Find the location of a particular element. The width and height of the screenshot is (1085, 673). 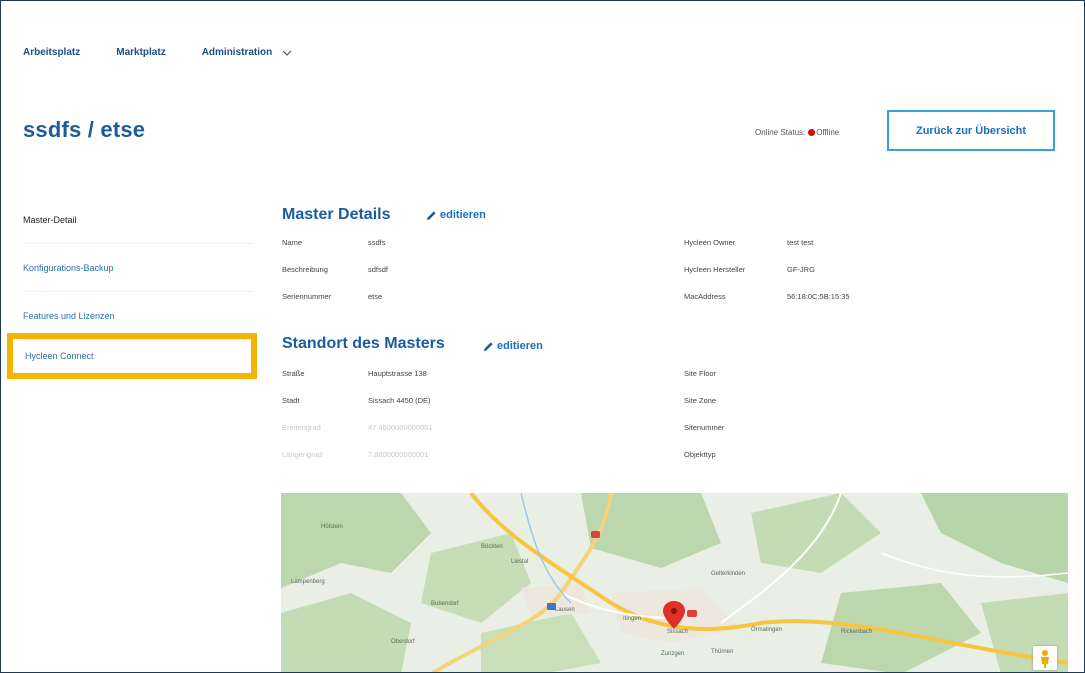

map-label: Gelterkinden is located at coordinates (728, 574).